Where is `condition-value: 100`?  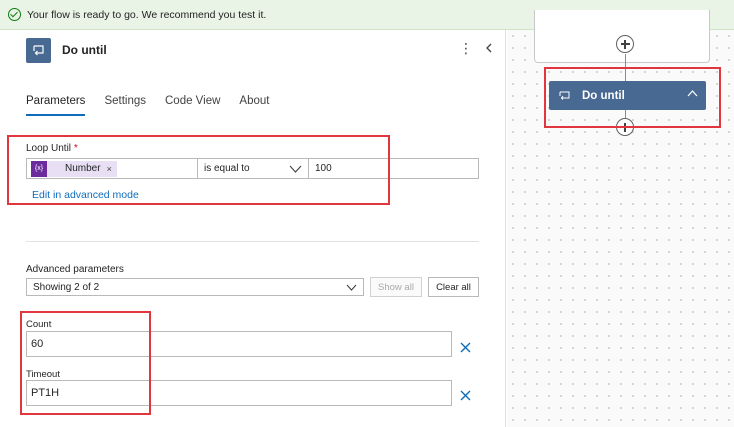
condition-value: 100 is located at coordinates (323, 168).